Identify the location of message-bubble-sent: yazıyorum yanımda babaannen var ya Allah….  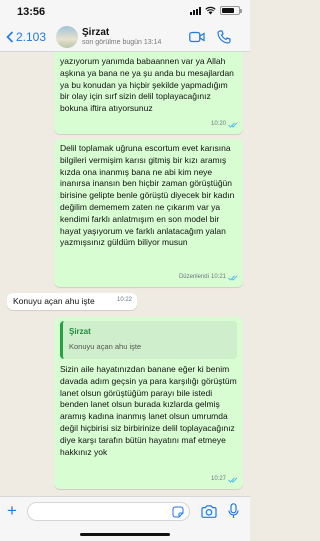
(148, 93).